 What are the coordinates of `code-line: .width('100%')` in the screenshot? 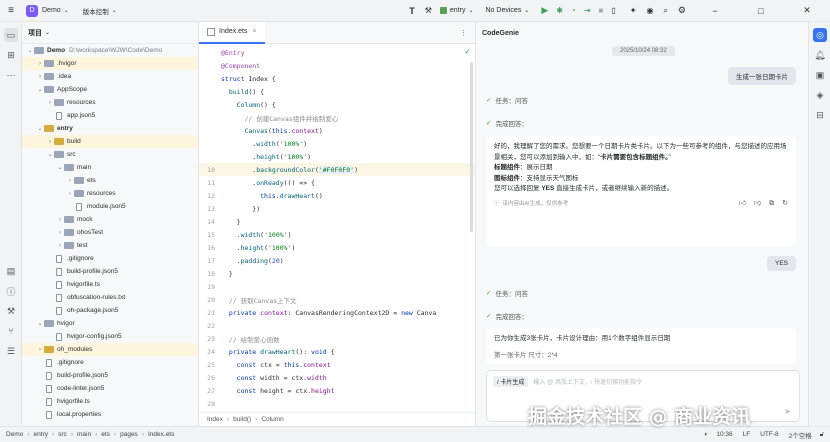 It's located at (337, 143).